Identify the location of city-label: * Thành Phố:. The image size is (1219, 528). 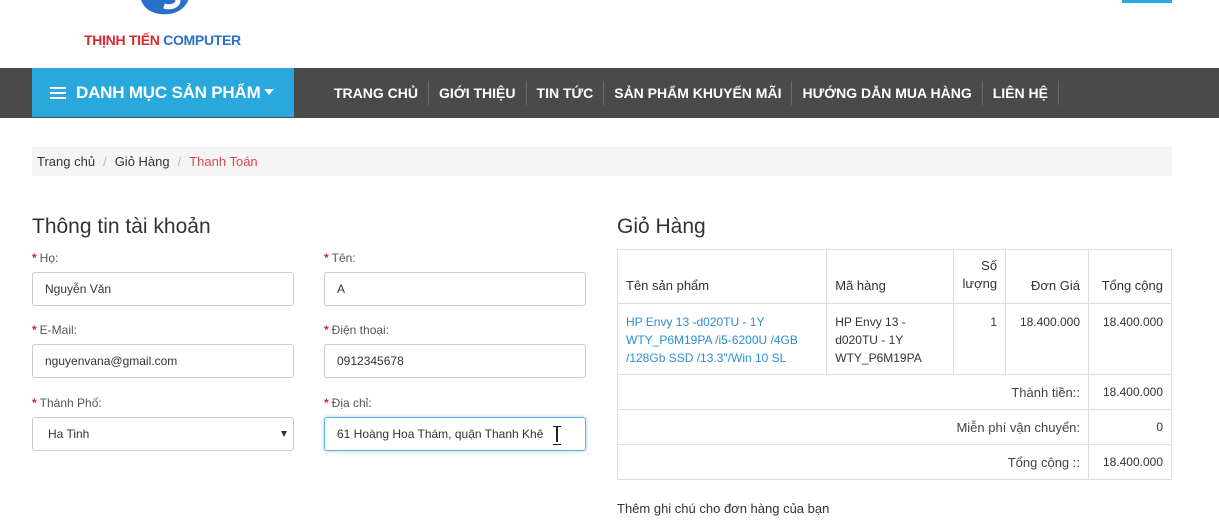
(67, 403).